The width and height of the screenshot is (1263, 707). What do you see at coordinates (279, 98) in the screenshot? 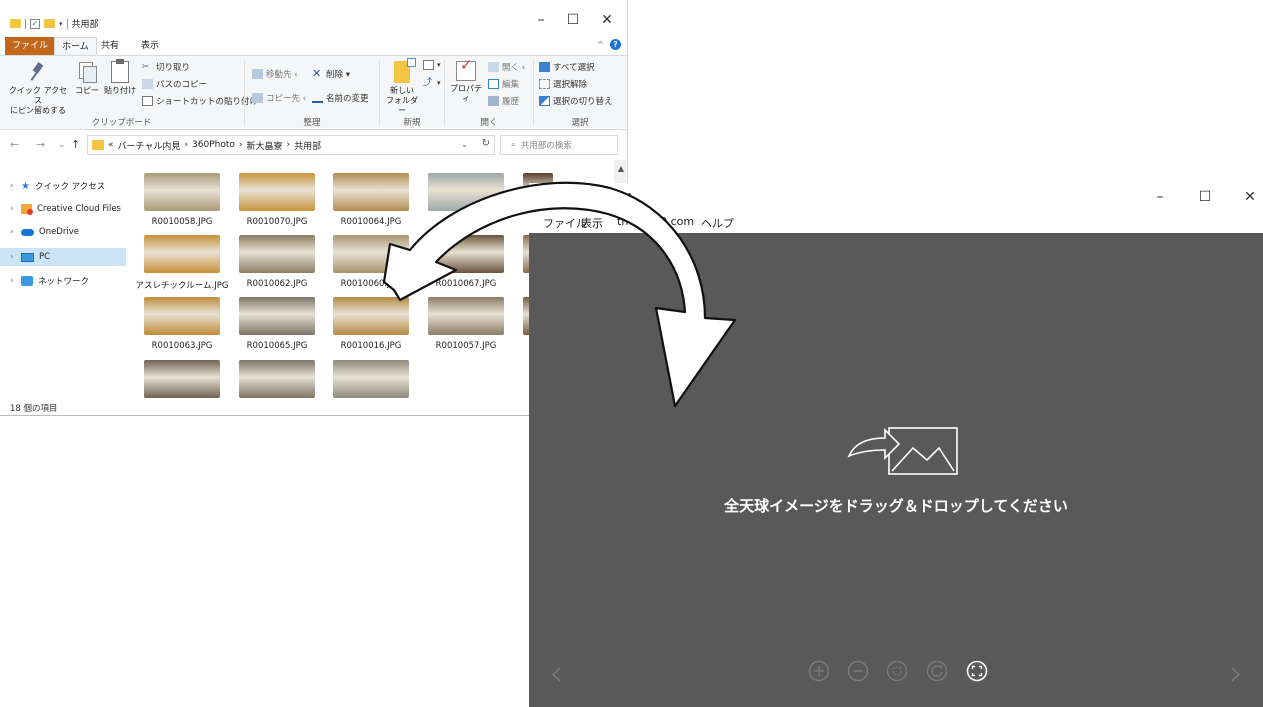
I see `copy-to-button: コピー先 ‹` at bounding box center [279, 98].